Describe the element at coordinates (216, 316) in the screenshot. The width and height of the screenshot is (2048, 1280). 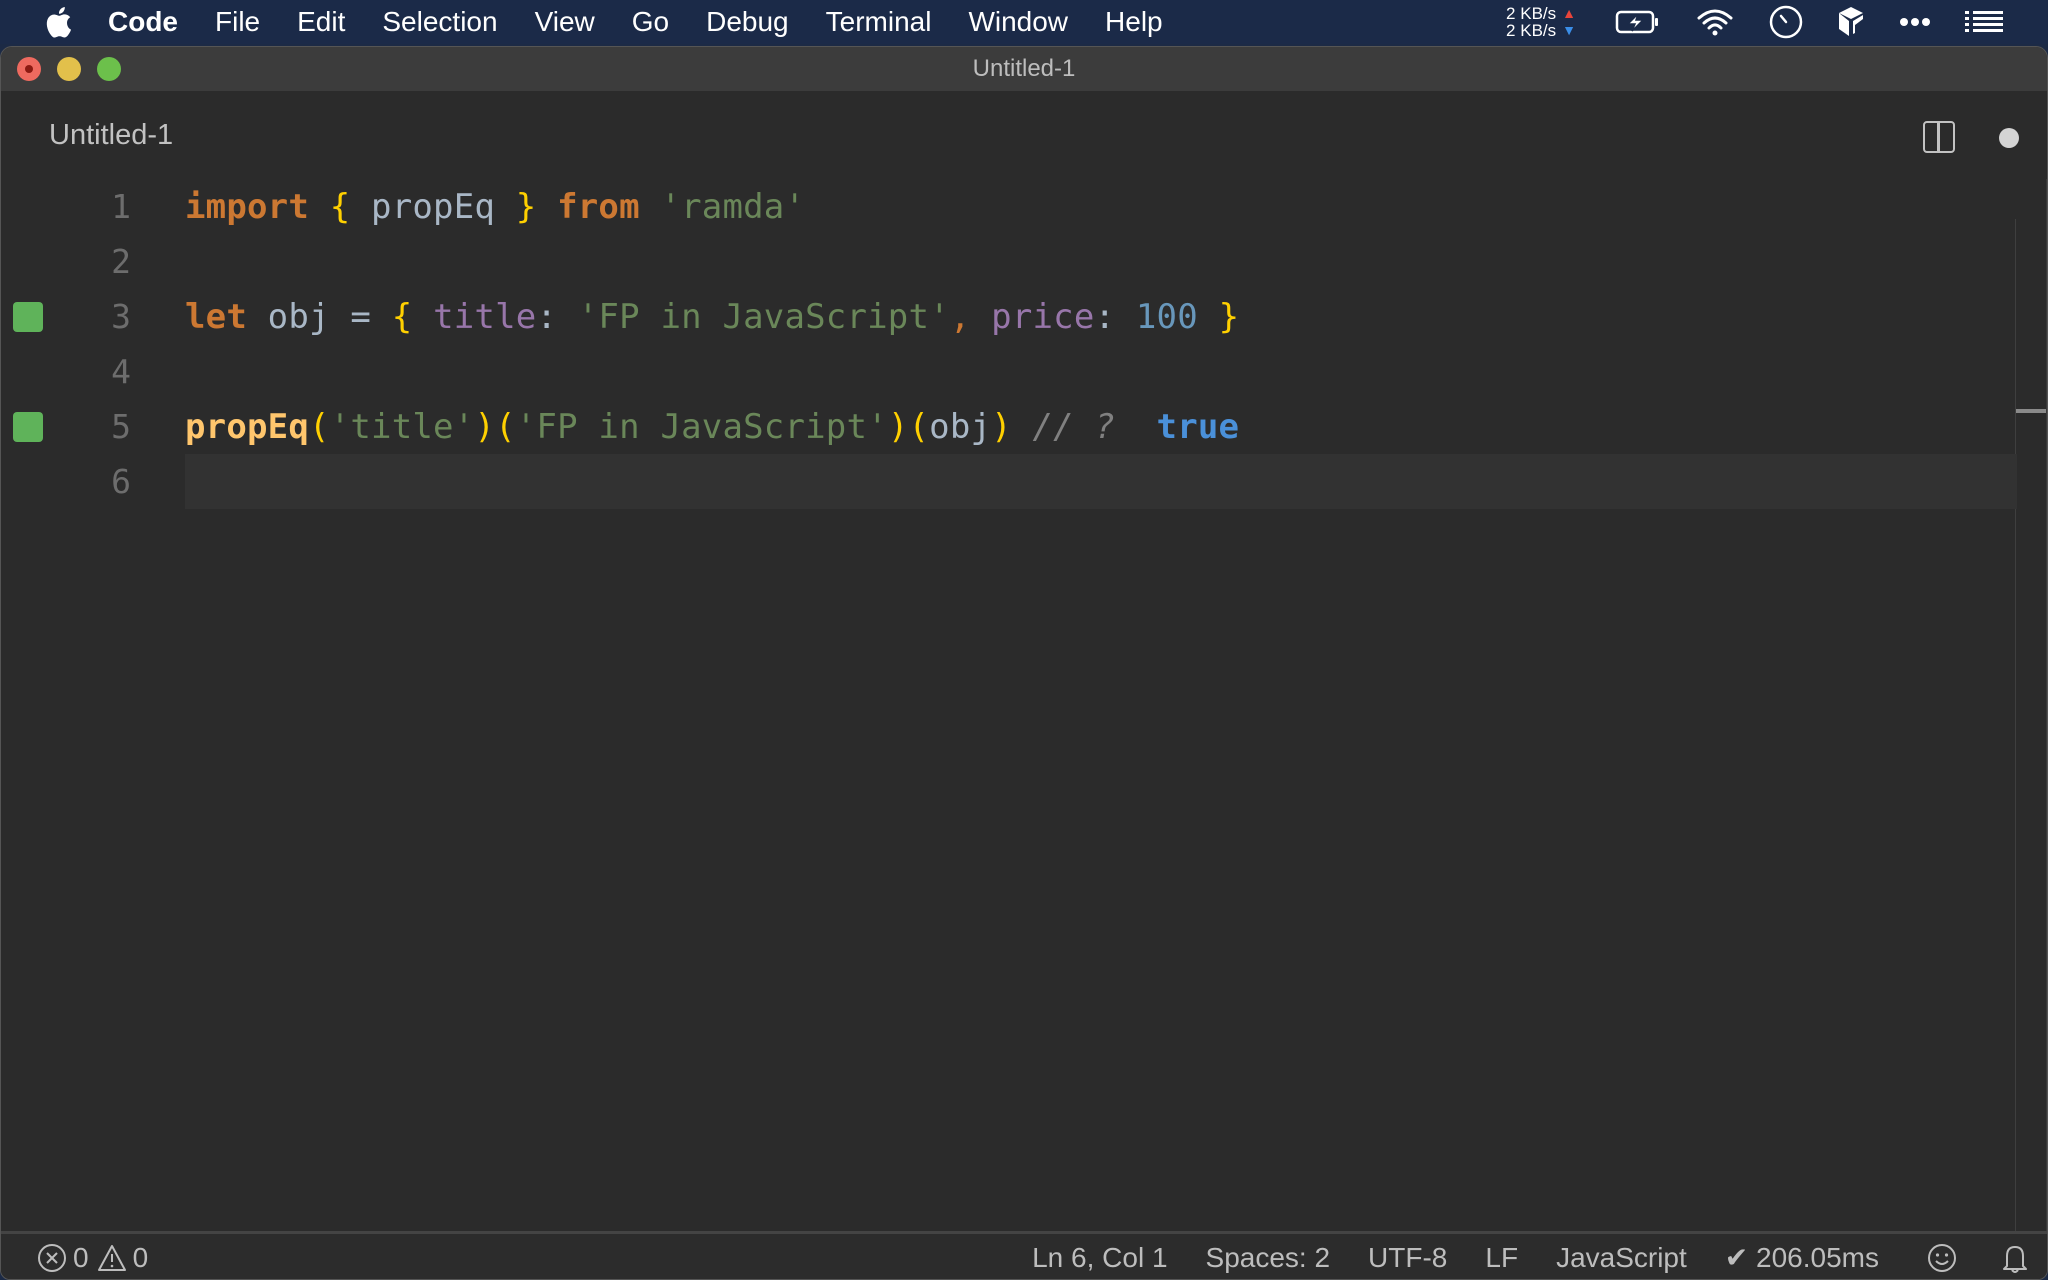
I see `code-token: let` at that location.